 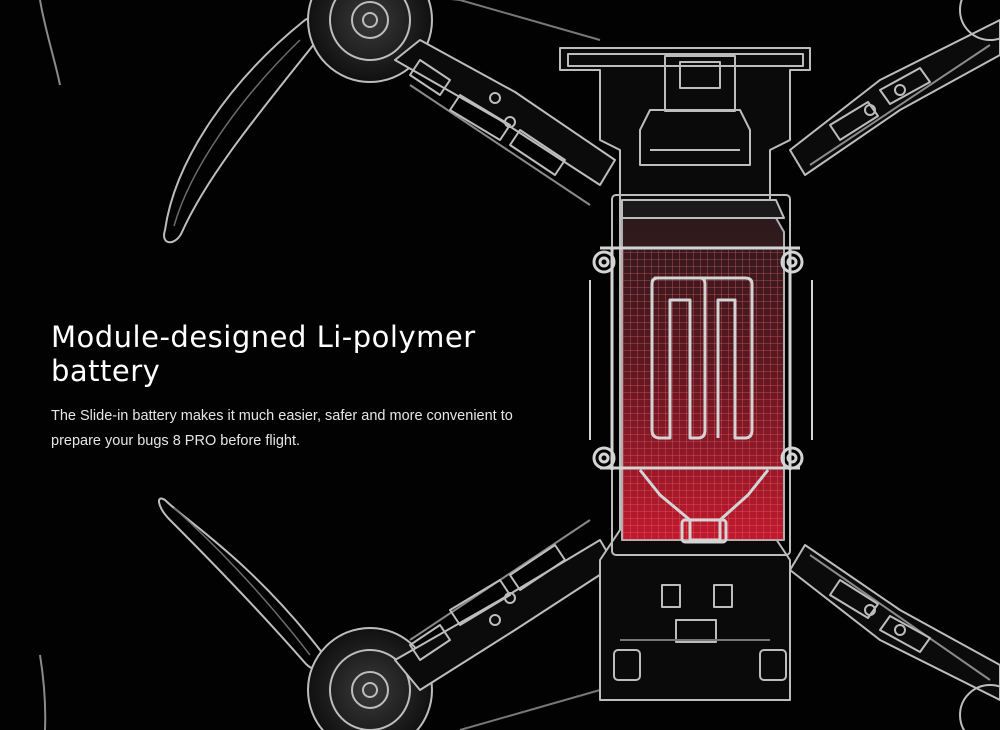 What do you see at coordinates (894, 88) in the screenshot?
I see `arm-top-right` at bounding box center [894, 88].